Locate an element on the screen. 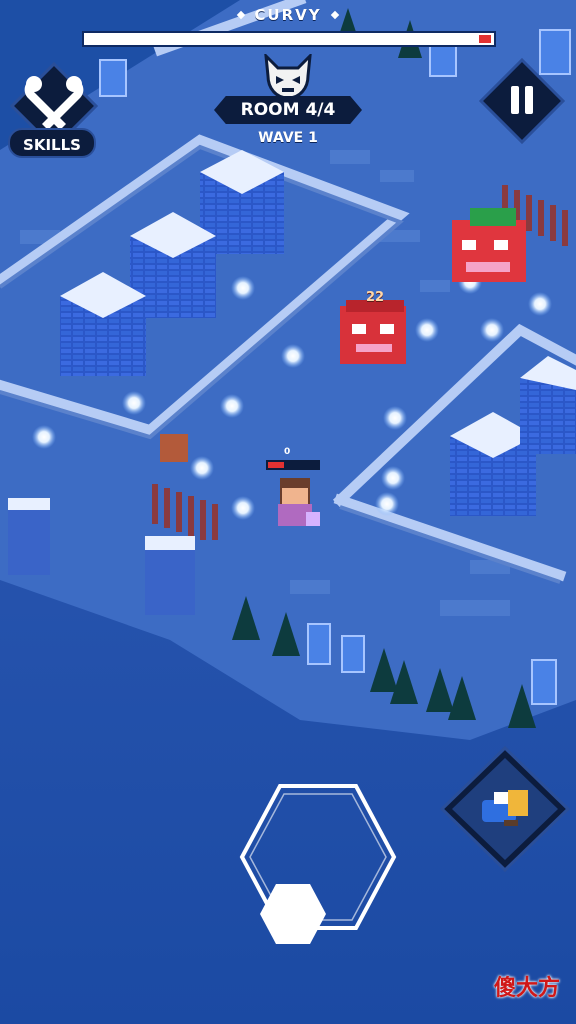 The height and width of the screenshot is (1024, 576). pause-button is located at coordinates (522, 101).